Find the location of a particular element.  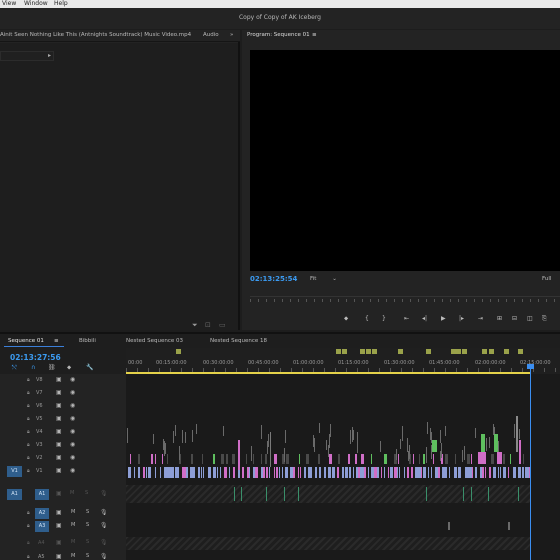

zoom-select: Fit ⌄ is located at coordinates (323, 279).